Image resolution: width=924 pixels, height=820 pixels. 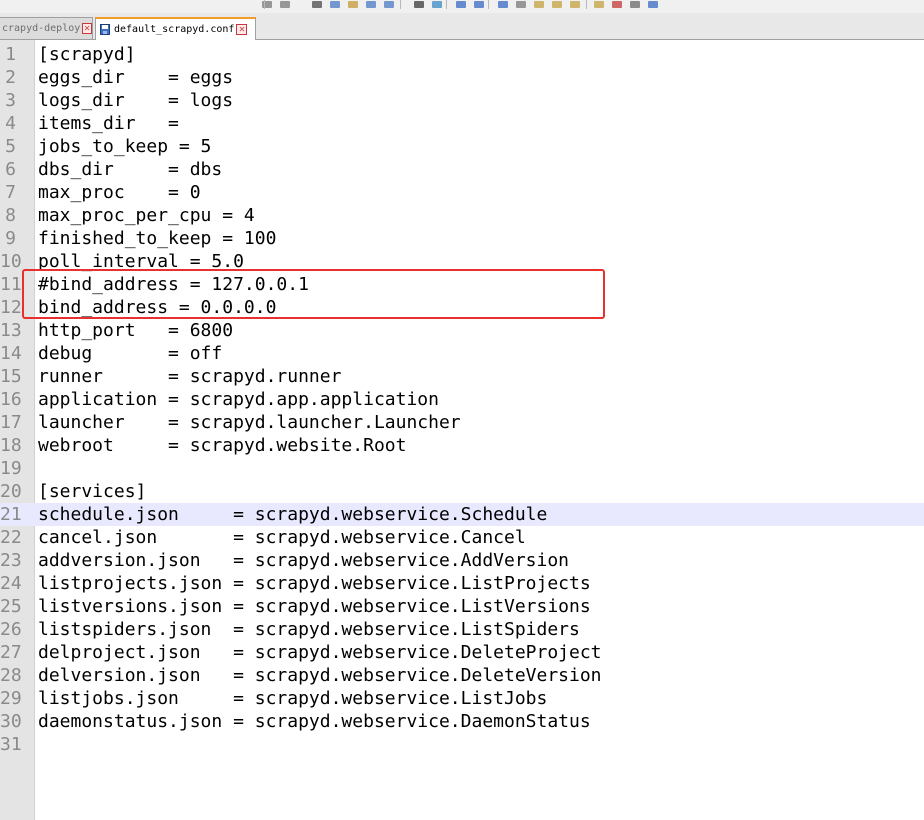 I want to click on line-number: 9, so click(x=10, y=238).